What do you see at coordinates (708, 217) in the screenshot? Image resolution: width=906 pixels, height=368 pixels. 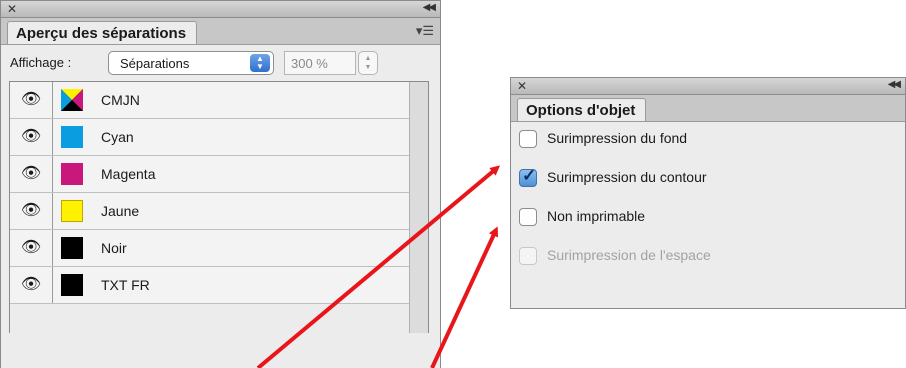 I see `option-non-printing: Non imprimable` at bounding box center [708, 217].